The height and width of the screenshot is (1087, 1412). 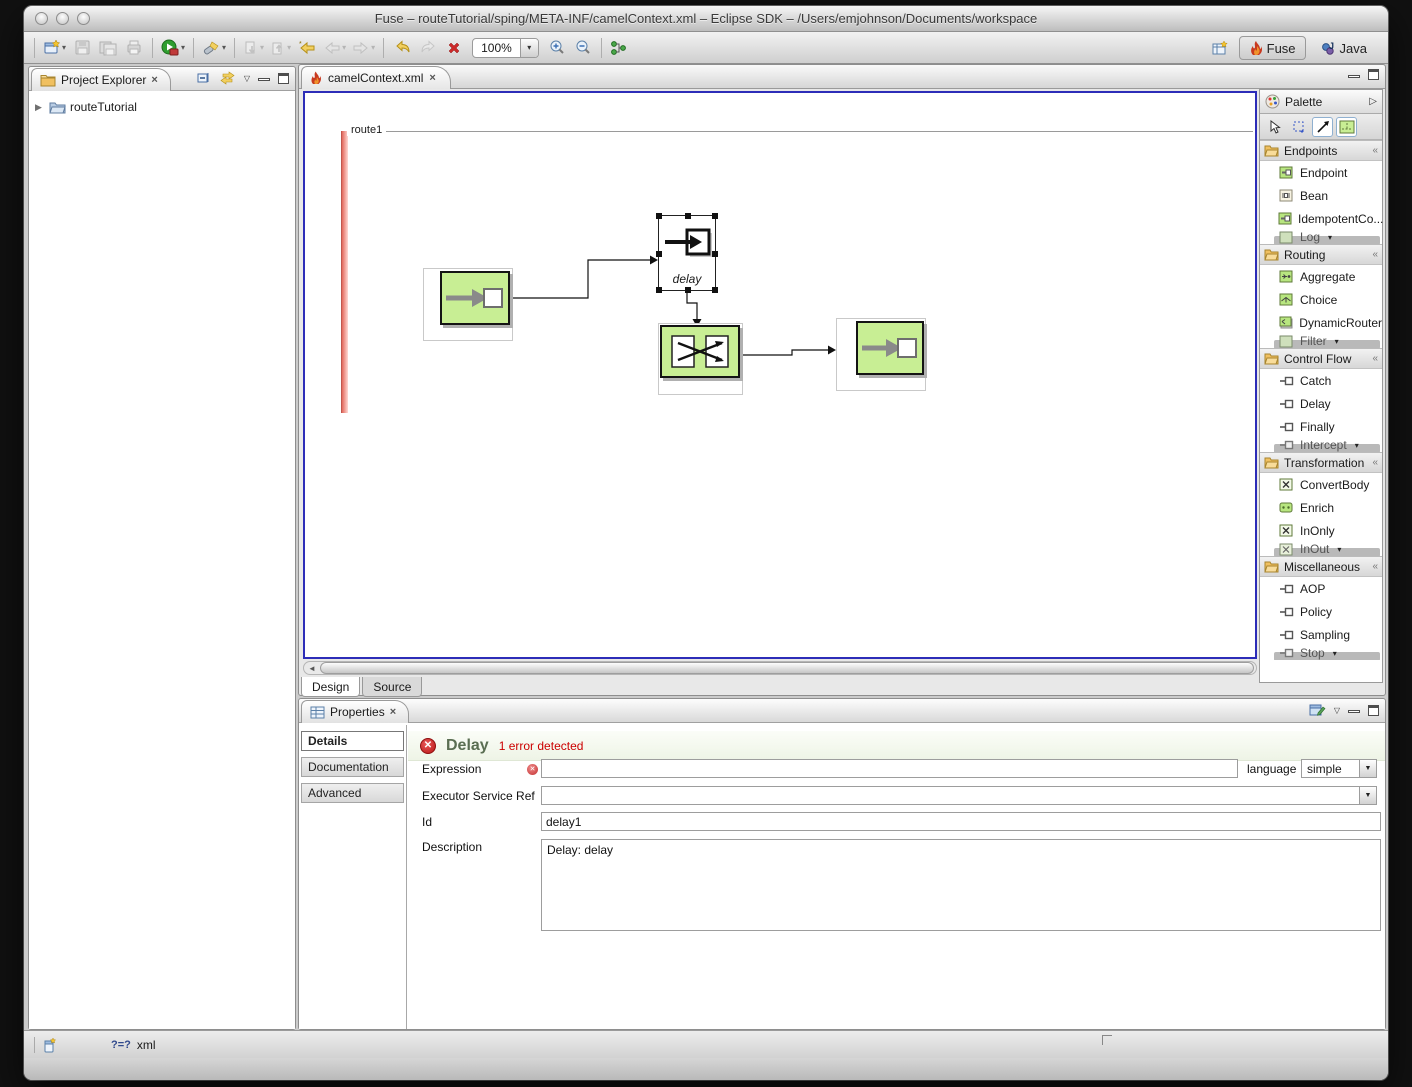 What do you see at coordinates (889, 768) in the screenshot?
I see `expression-input` at bounding box center [889, 768].